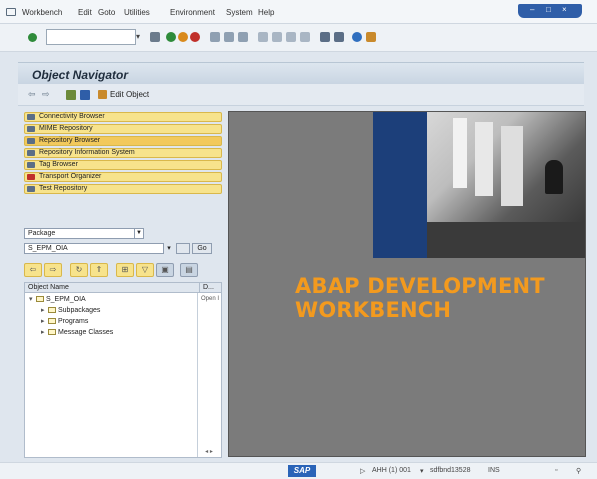 The height and width of the screenshot is (479, 597). Describe the element at coordinates (532, 9) in the screenshot. I see `minimize-icon: –` at that location.